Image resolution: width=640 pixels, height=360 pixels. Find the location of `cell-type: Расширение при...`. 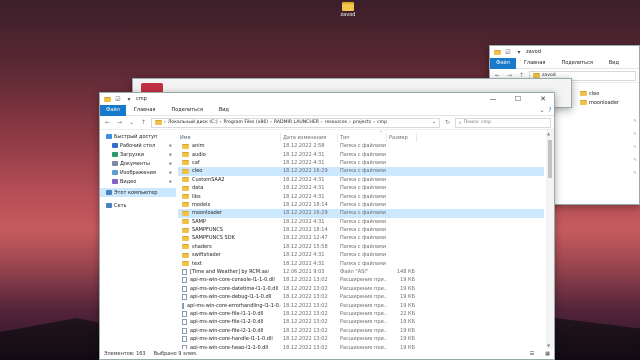

cell-type: Расширение при... is located at coordinates (363, 314).